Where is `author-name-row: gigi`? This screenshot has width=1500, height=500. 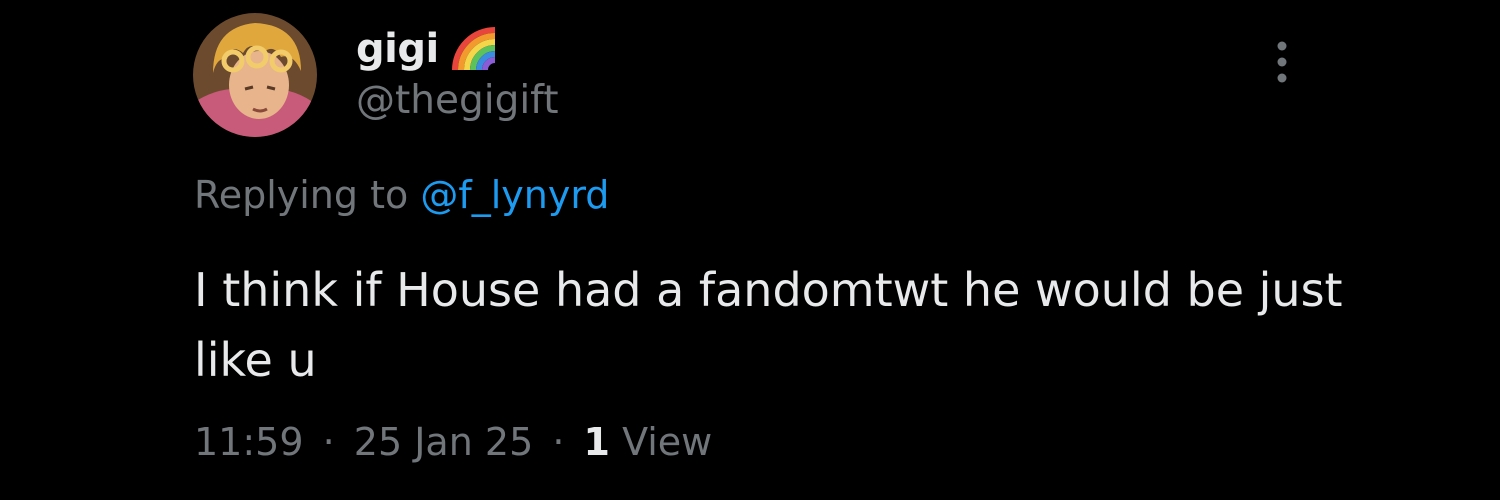 author-name-row: gigi is located at coordinates (429, 49).